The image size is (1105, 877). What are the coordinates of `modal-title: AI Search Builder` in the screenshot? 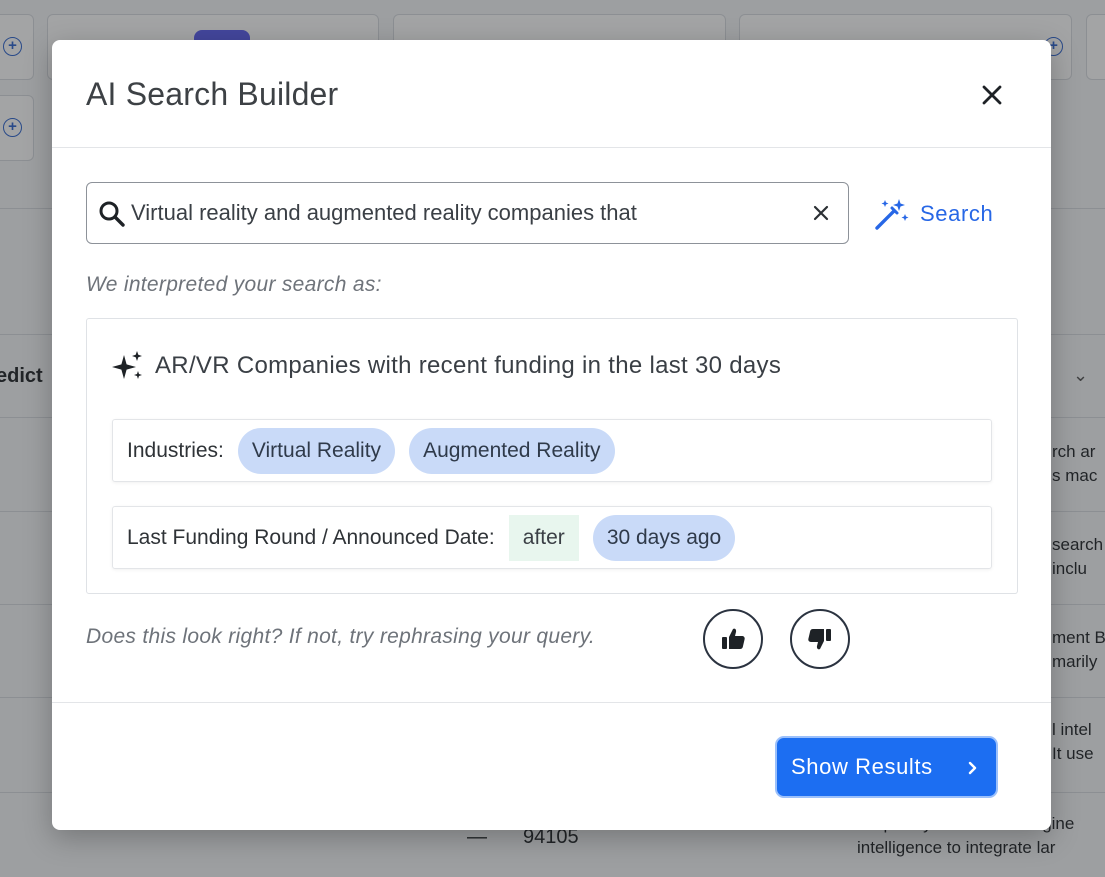 It's located at (212, 94).